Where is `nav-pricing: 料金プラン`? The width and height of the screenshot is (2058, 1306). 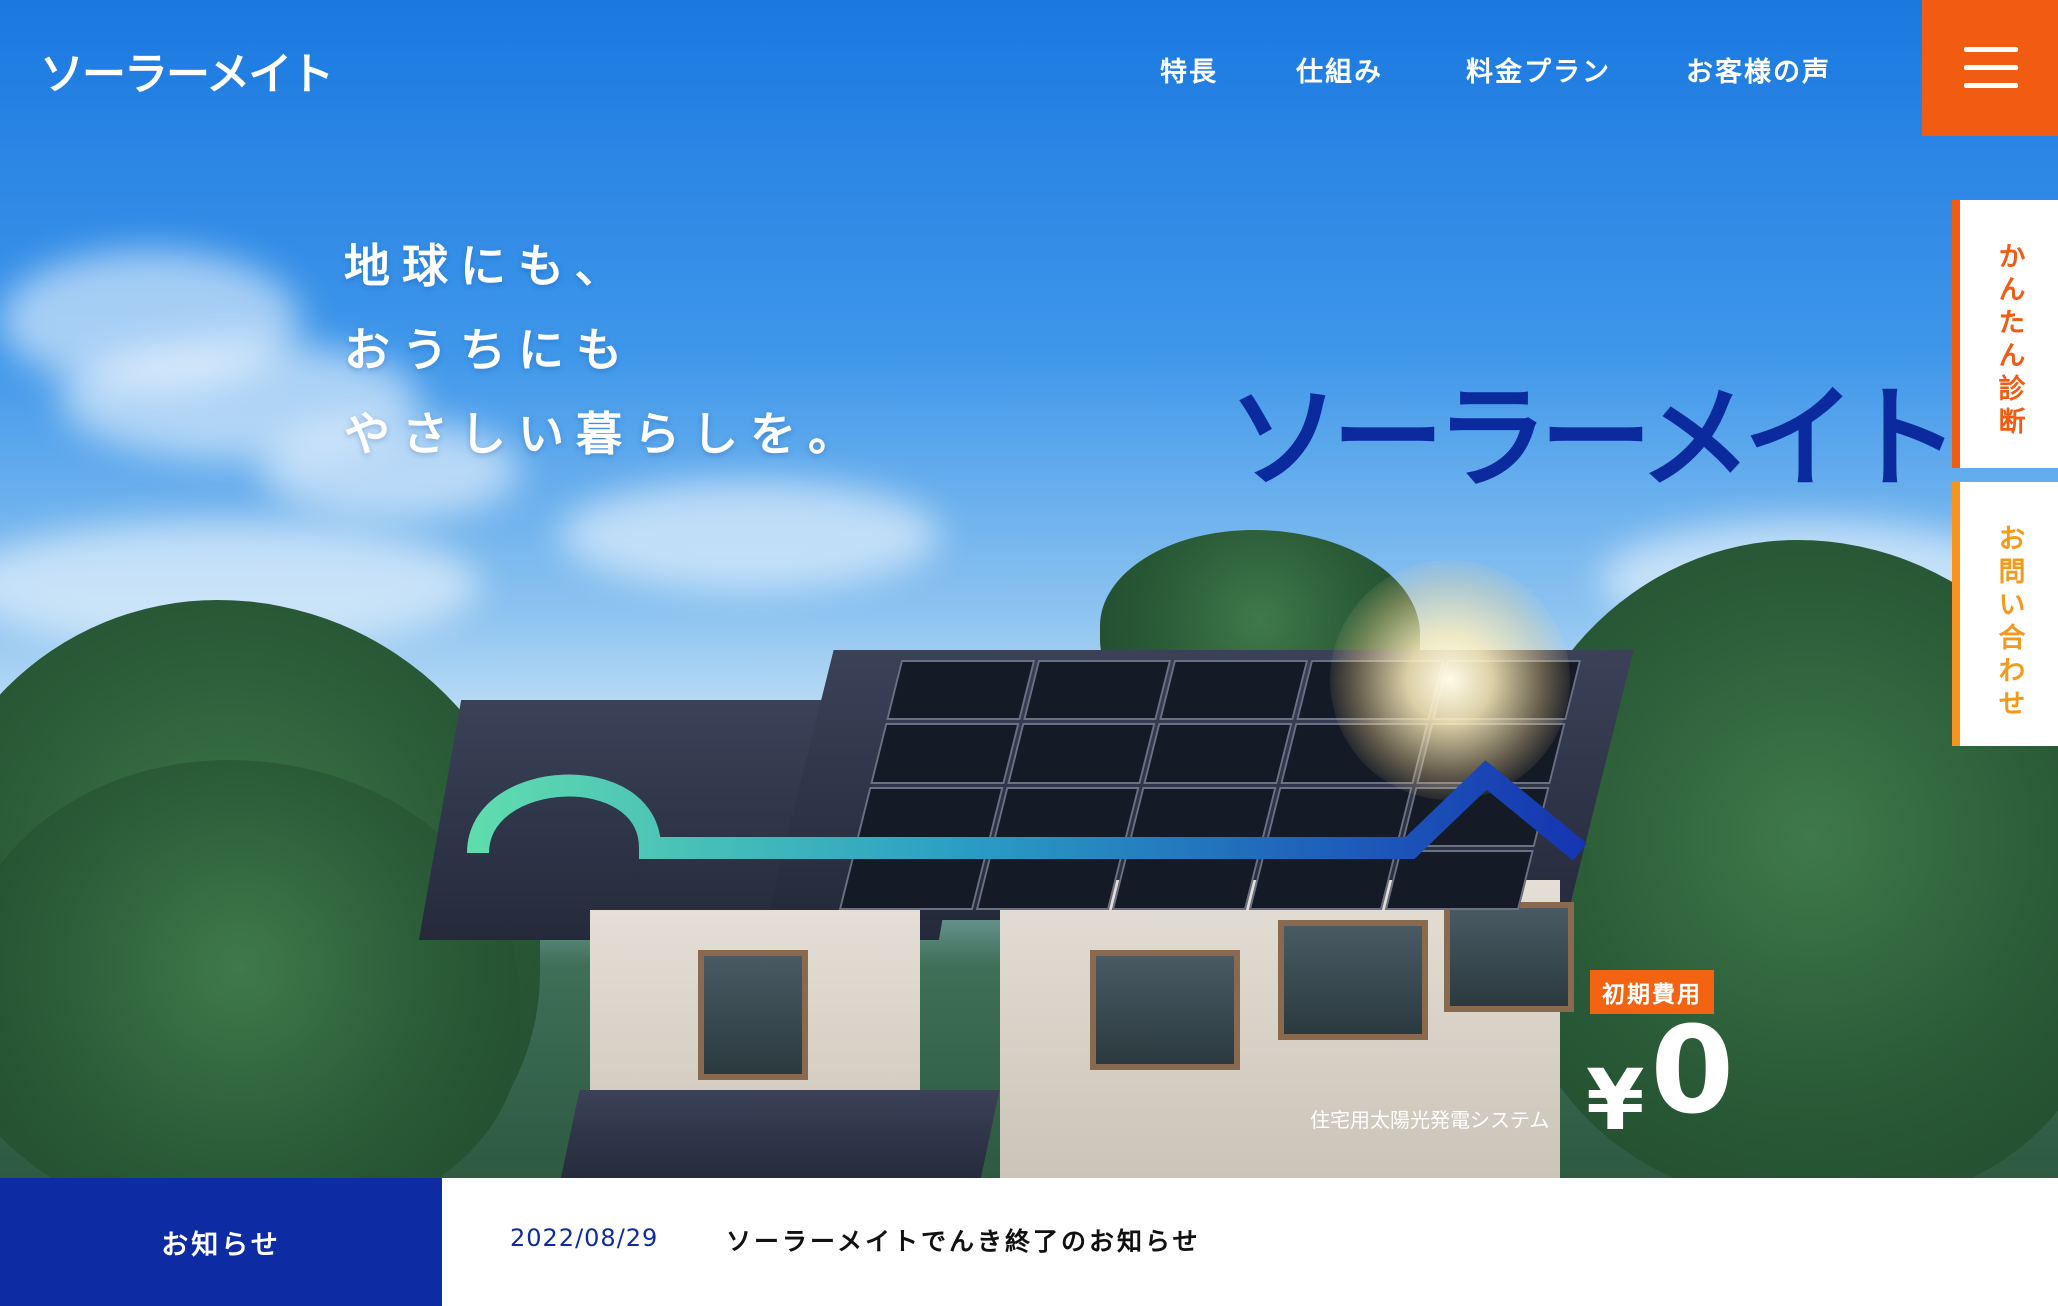
nav-pricing: 料金プラン is located at coordinates (1538, 69).